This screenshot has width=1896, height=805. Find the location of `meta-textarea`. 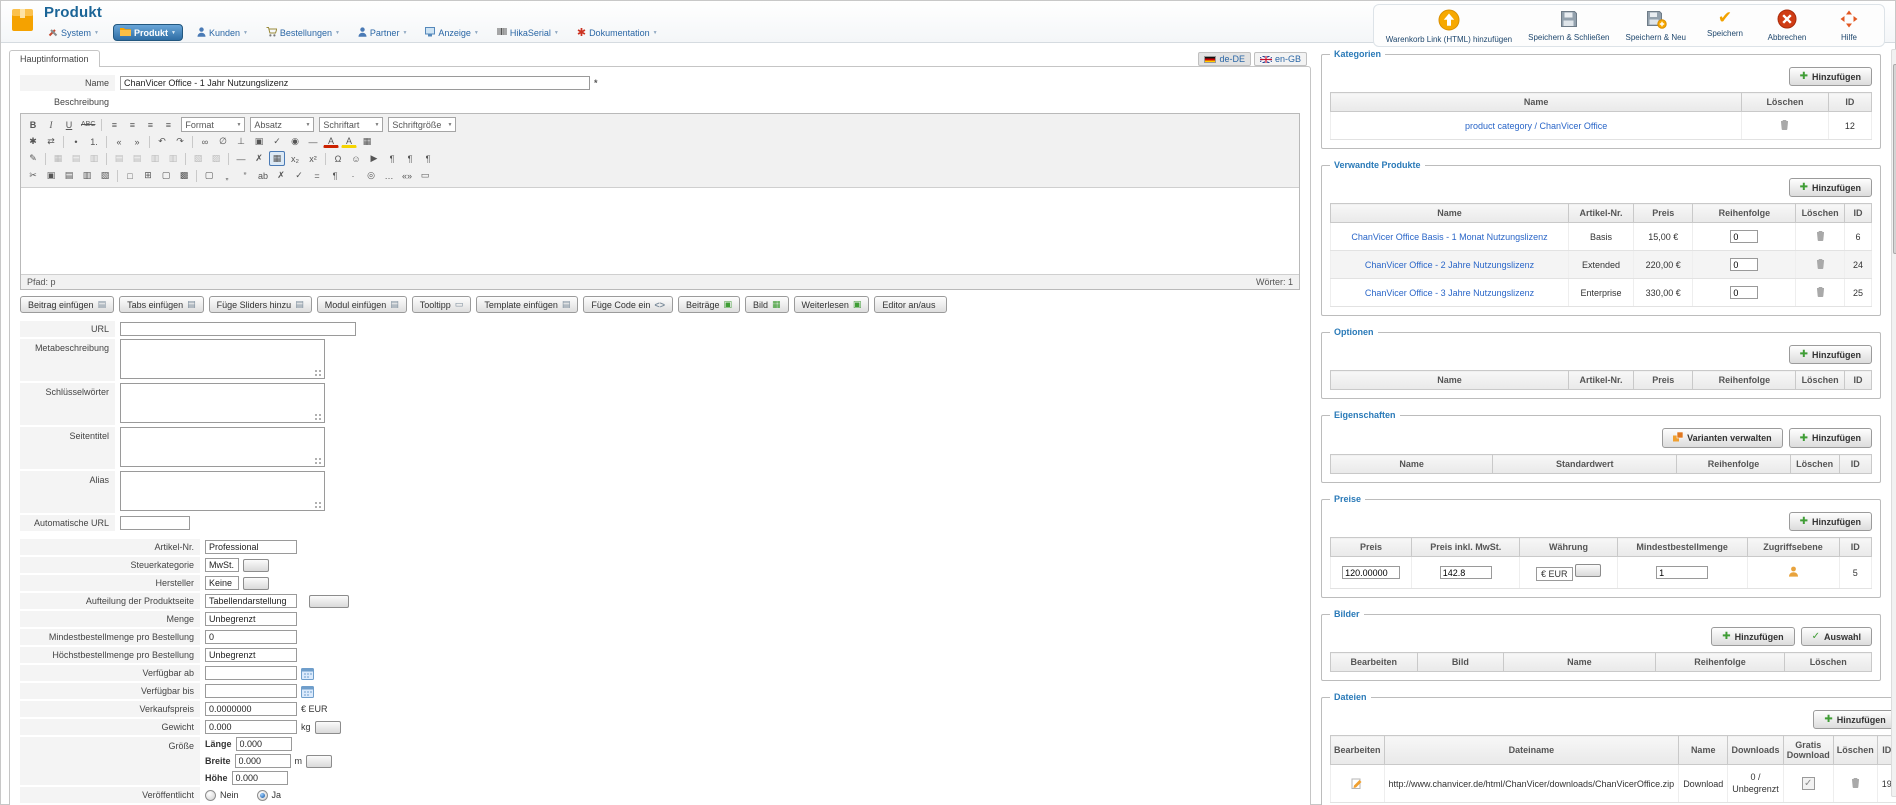

meta-textarea is located at coordinates (222, 359).